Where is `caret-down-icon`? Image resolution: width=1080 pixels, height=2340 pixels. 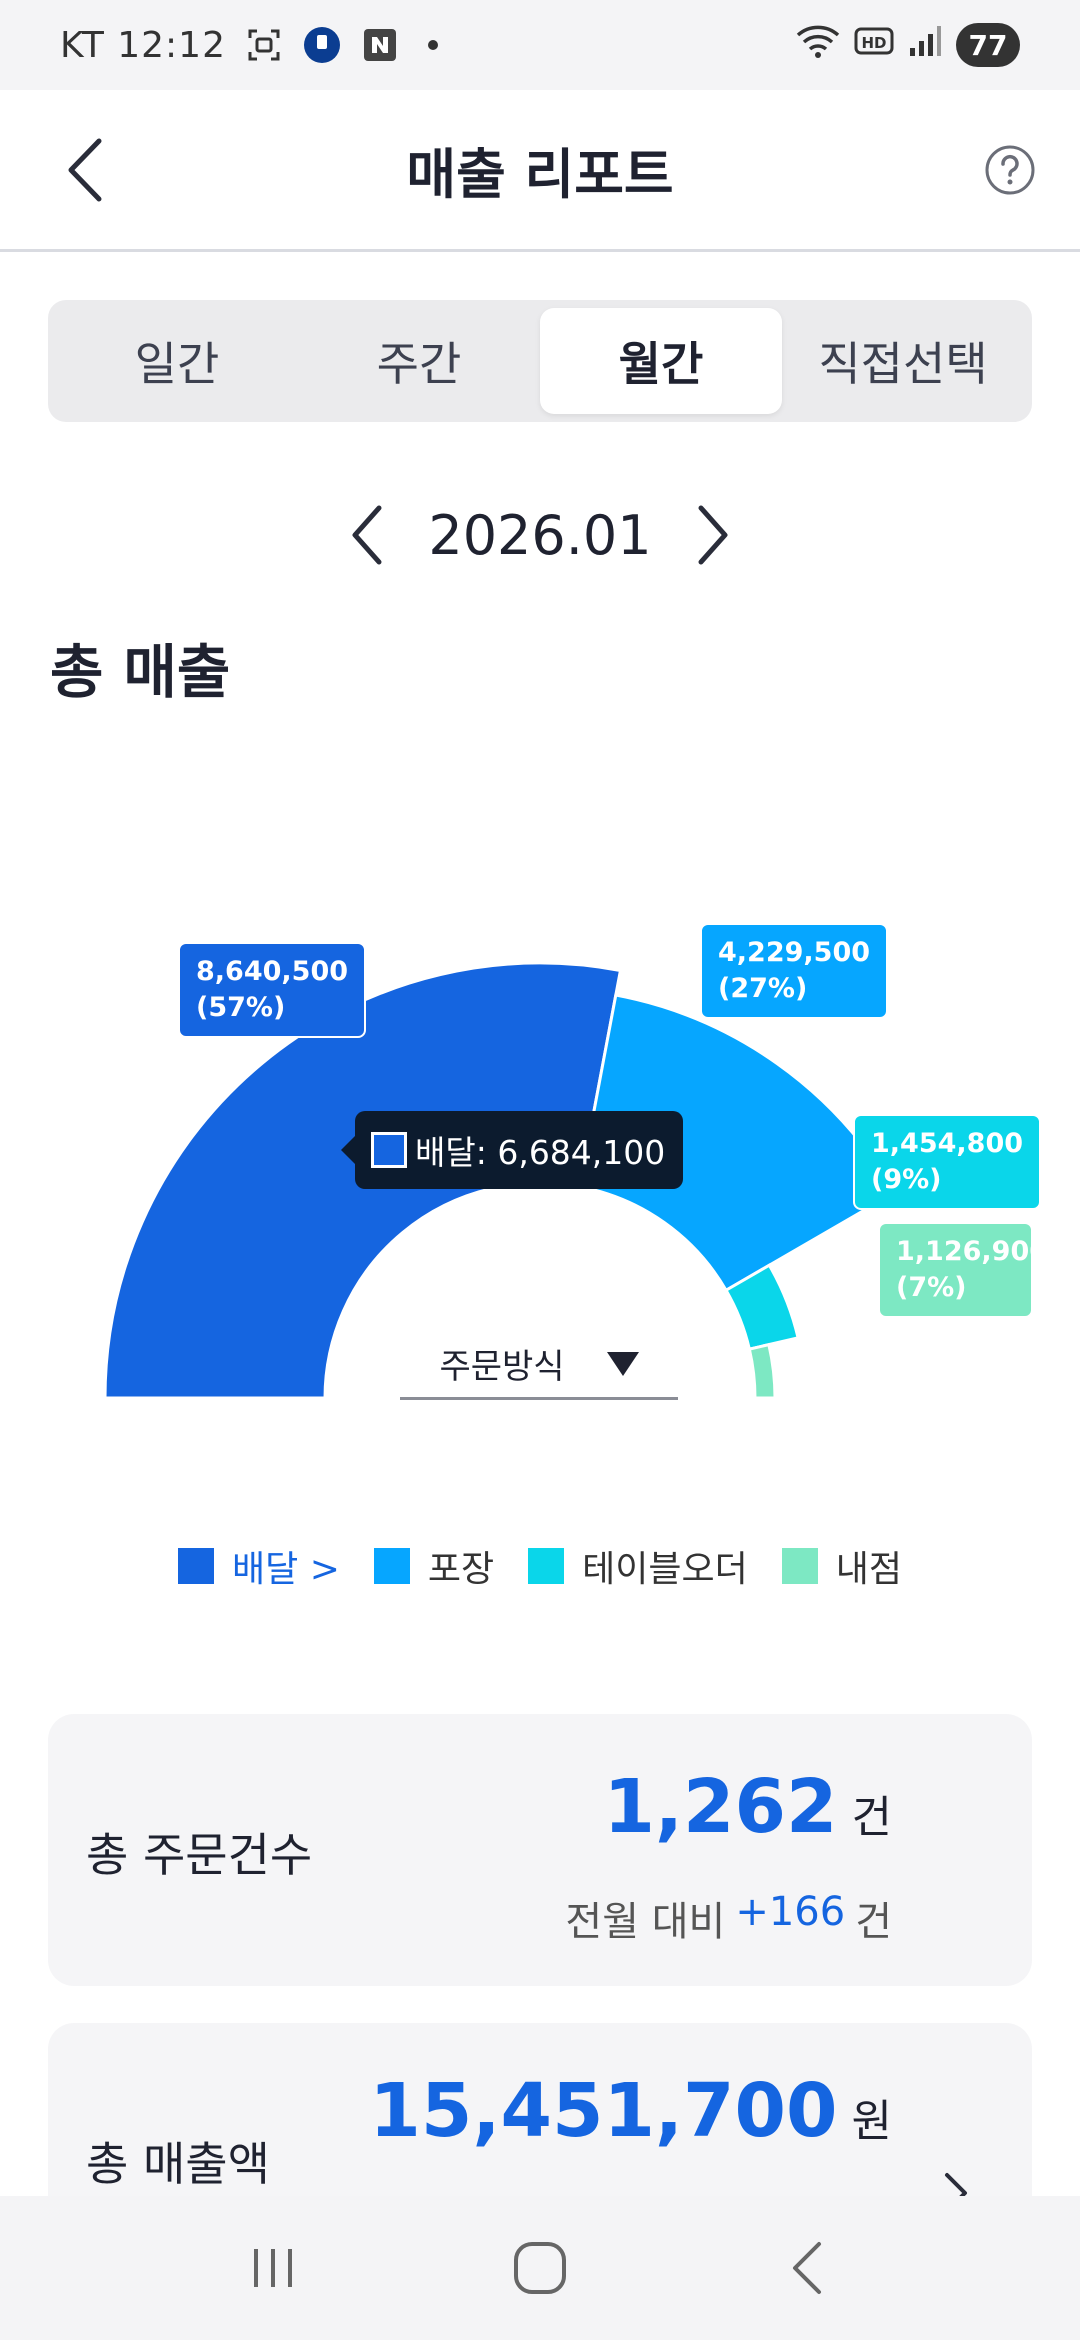 caret-down-icon is located at coordinates (622, 1363).